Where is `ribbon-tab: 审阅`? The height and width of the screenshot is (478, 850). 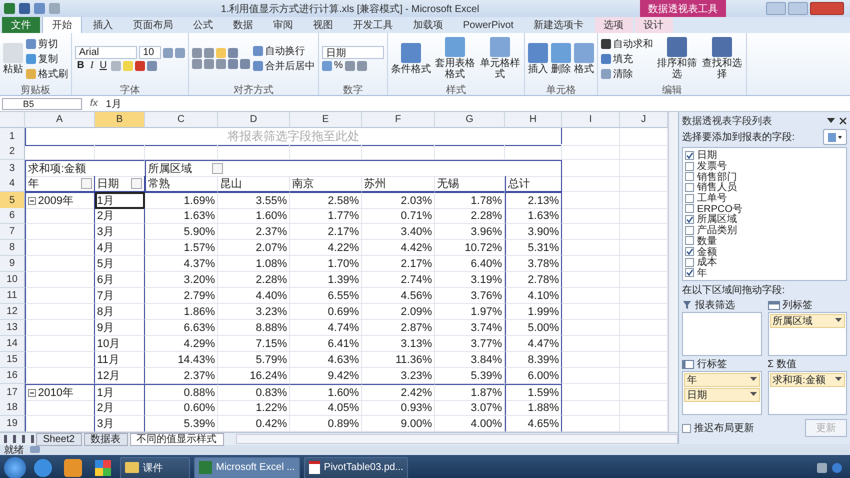
ribbon-tab: 审阅 is located at coordinates (283, 25).